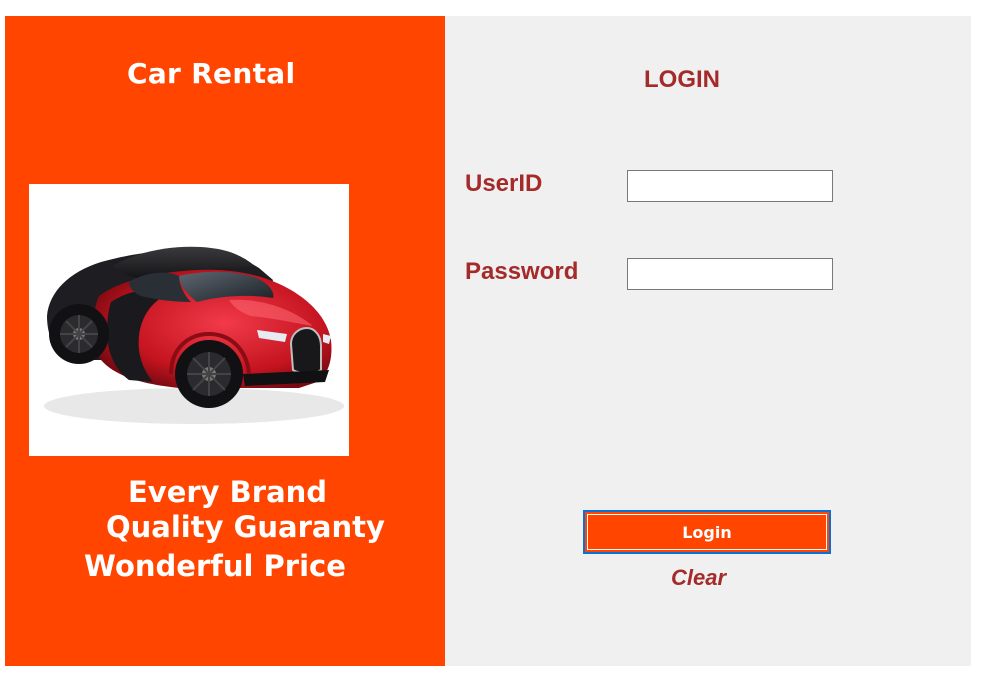  I want to click on password-label: Password, so click(522, 271).